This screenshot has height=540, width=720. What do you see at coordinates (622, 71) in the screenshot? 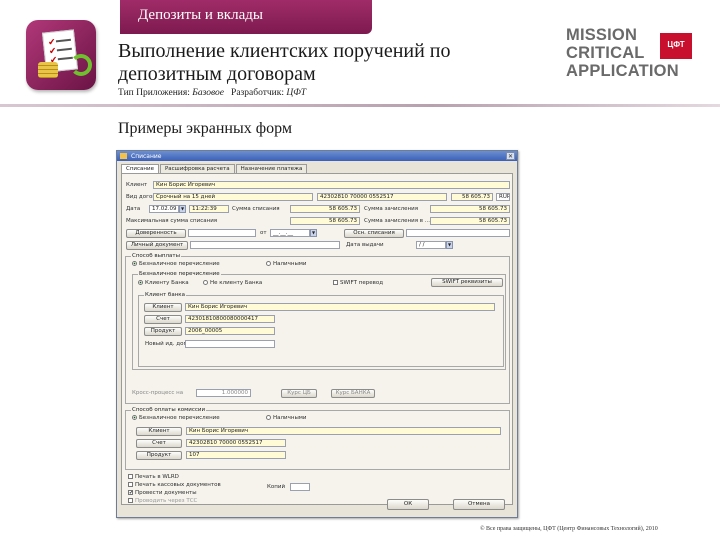
I see `brand-line-3: APPLICATION` at bounding box center [622, 71].